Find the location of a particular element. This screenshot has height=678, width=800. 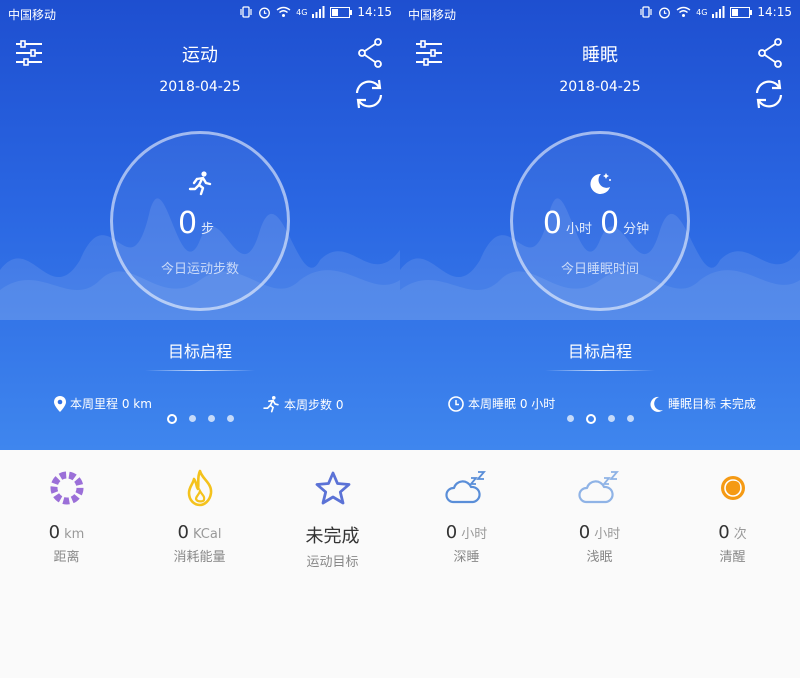

stat-light-sleep: 0 小时 浅眠 is located at coordinates (599, 516).